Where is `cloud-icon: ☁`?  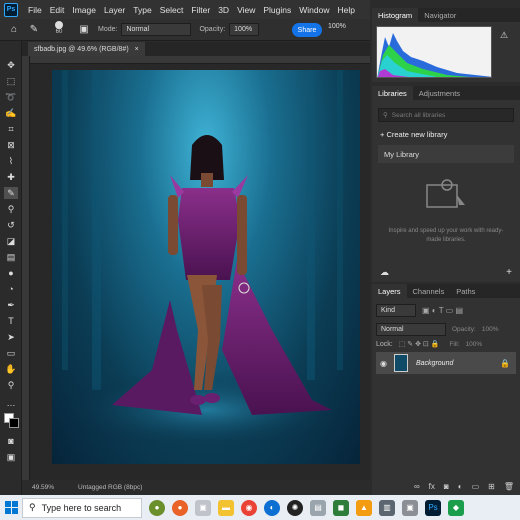 cloud-icon: ☁ is located at coordinates (384, 272).